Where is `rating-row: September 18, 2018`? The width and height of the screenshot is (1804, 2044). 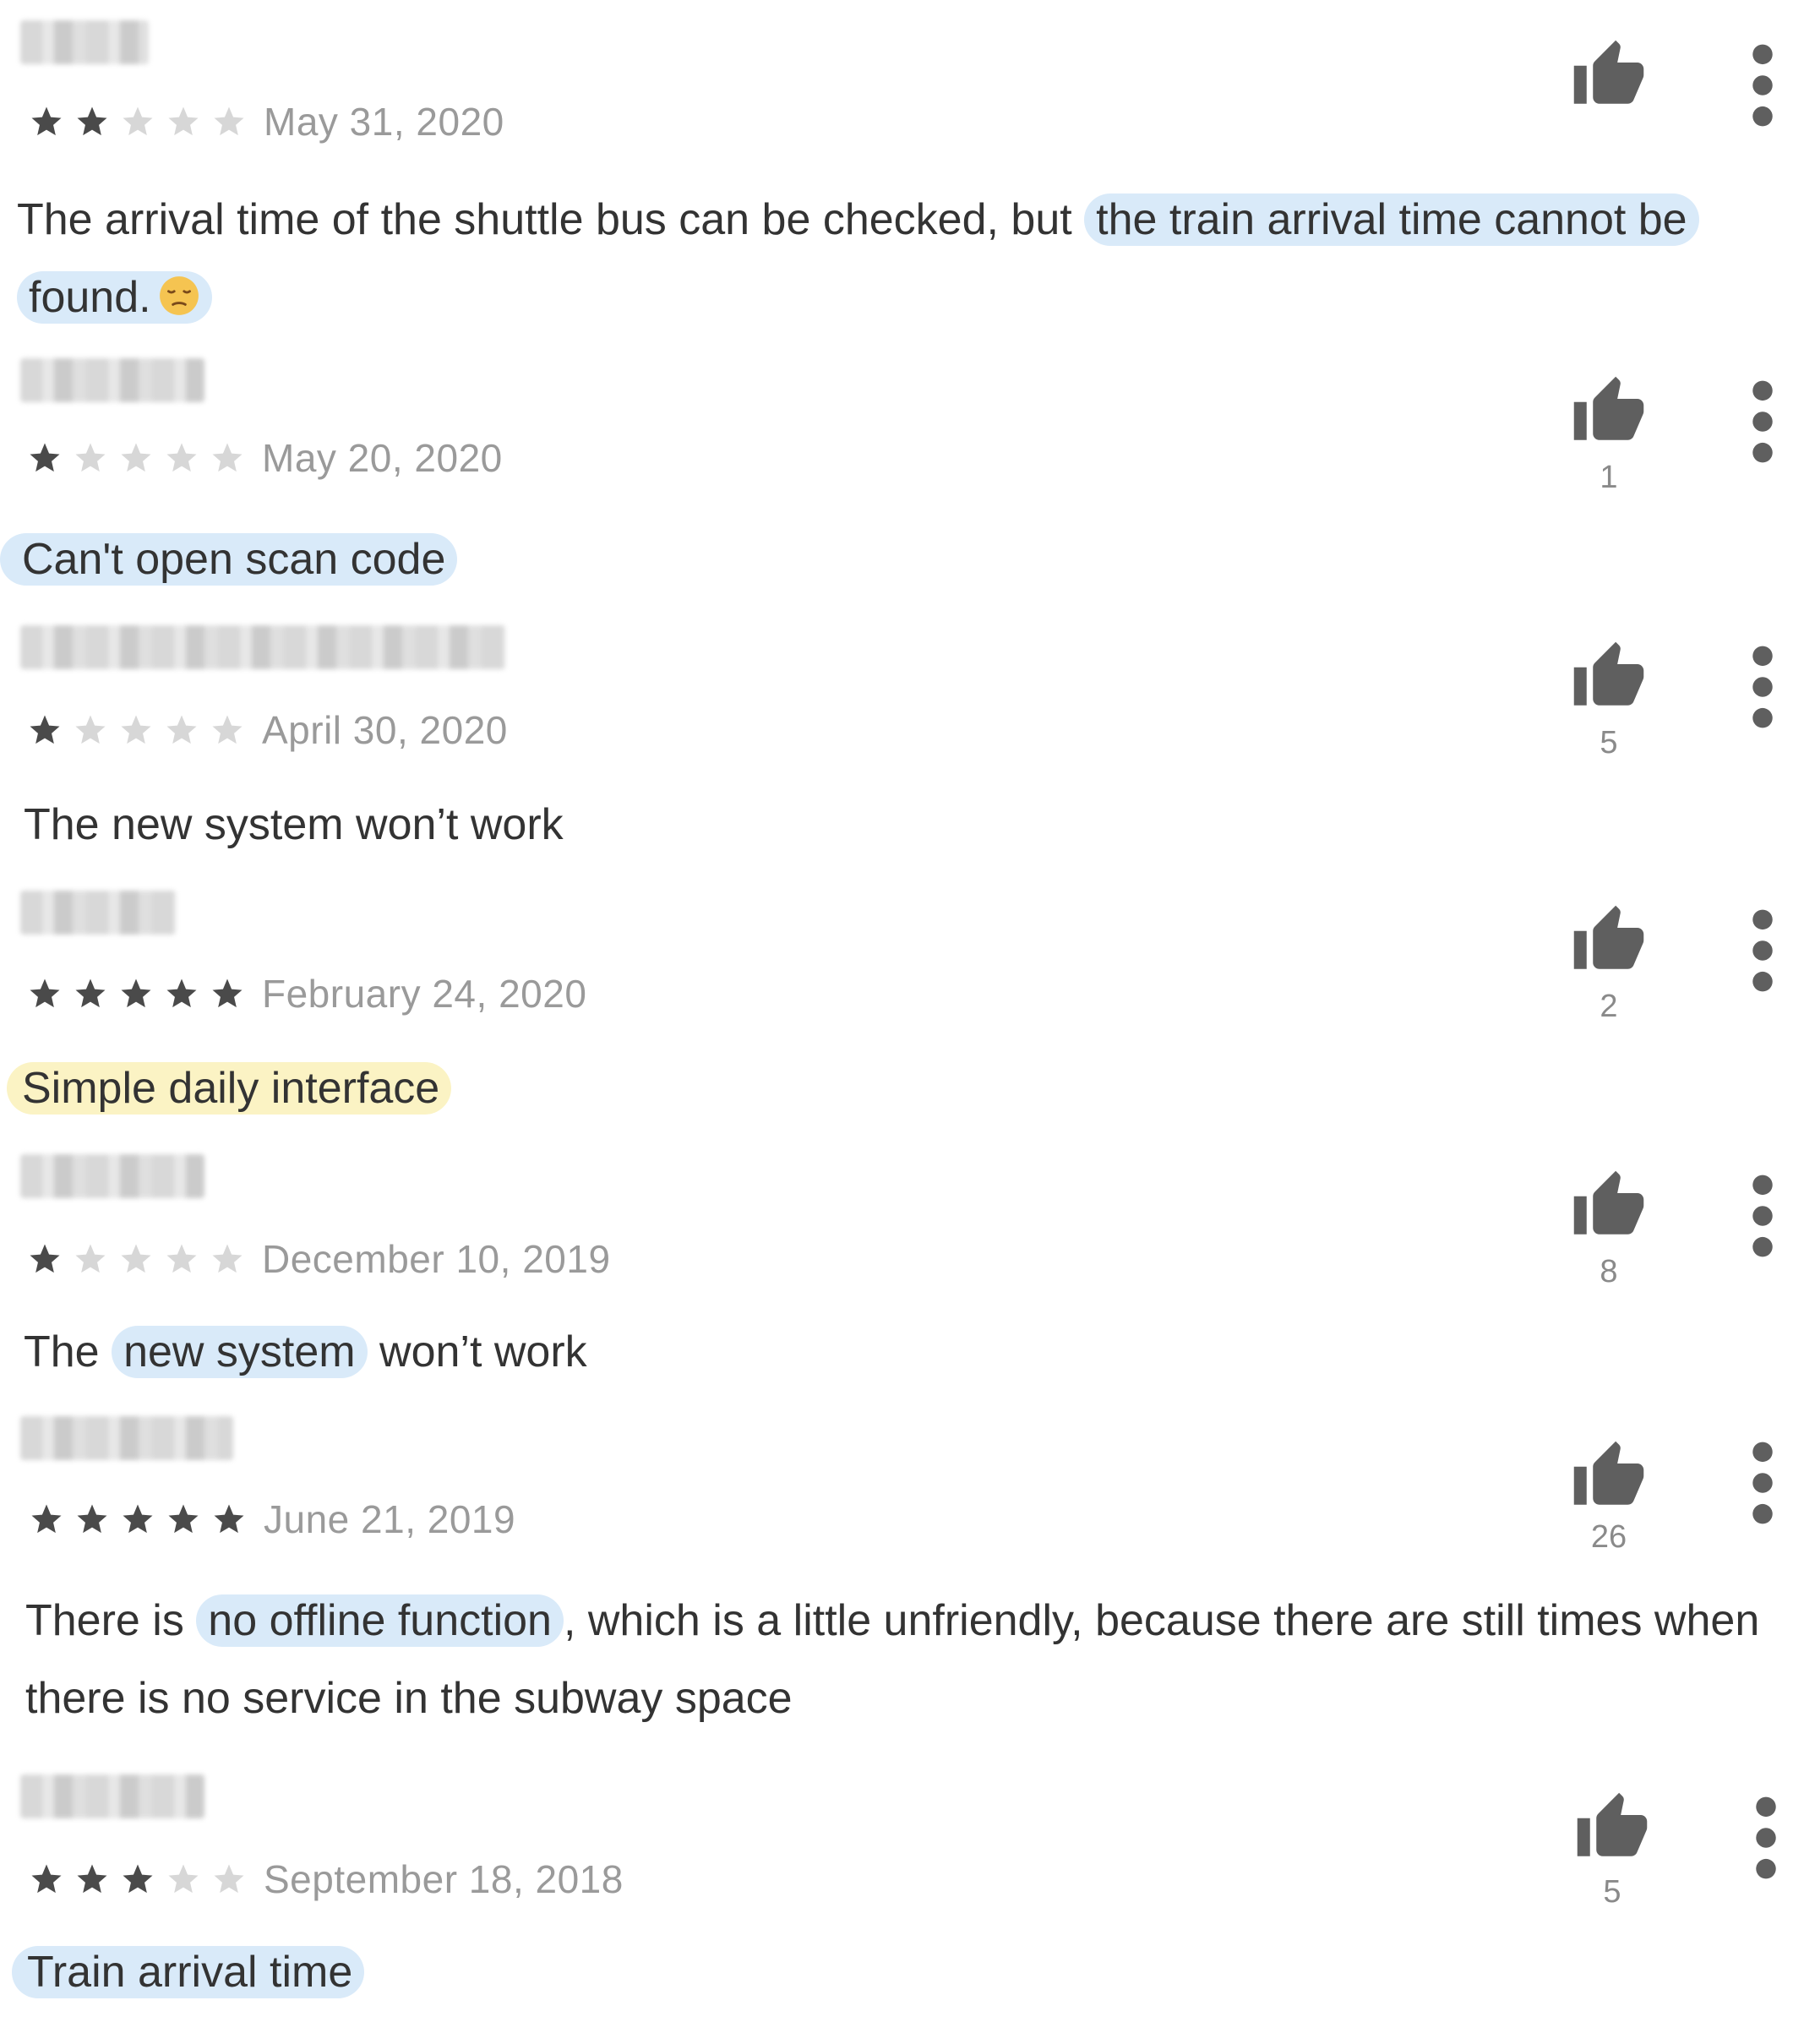
rating-row: September 18, 2018 is located at coordinates (326, 1879).